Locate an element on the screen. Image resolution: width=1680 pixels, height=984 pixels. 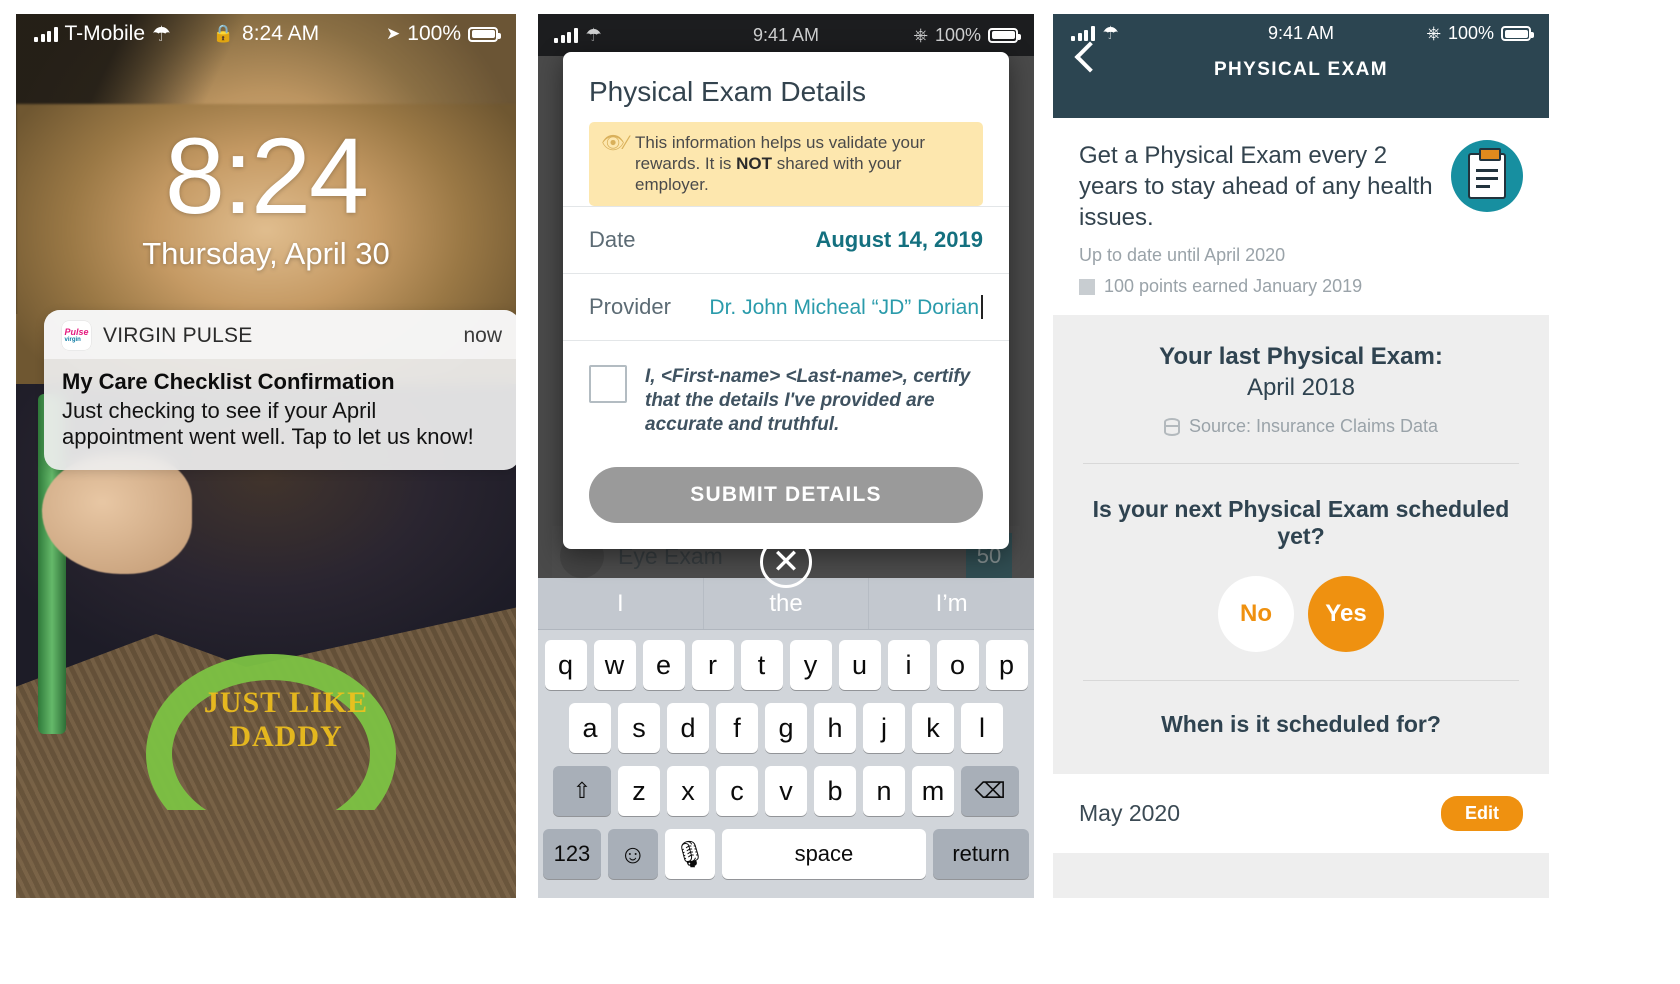
submit-details-button: SUBMIT DETAILS is located at coordinates (786, 495).